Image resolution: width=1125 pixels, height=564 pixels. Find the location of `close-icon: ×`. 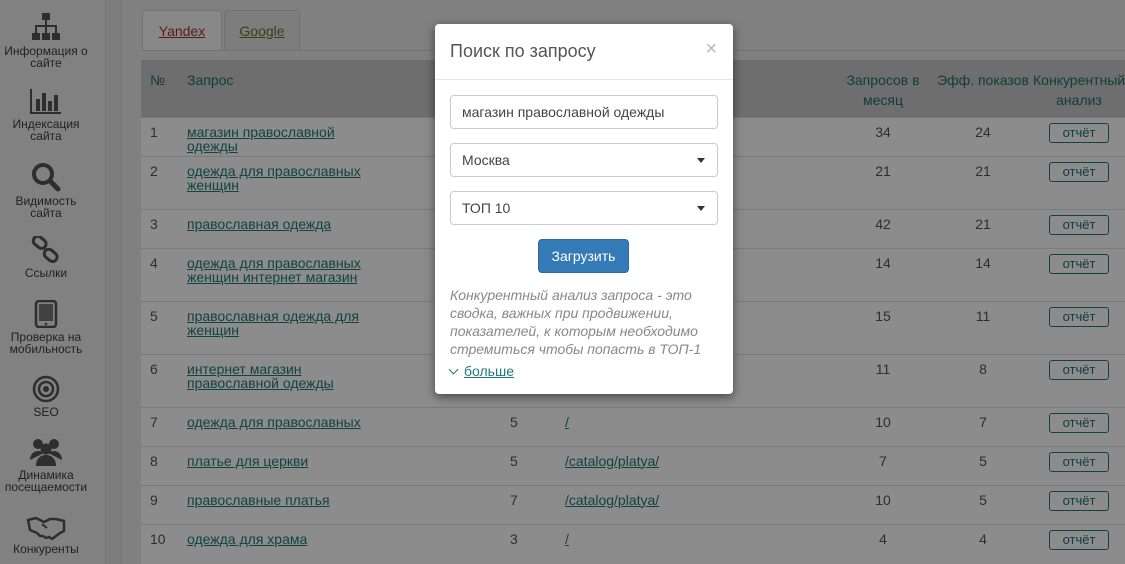

close-icon: × is located at coordinates (711, 49).